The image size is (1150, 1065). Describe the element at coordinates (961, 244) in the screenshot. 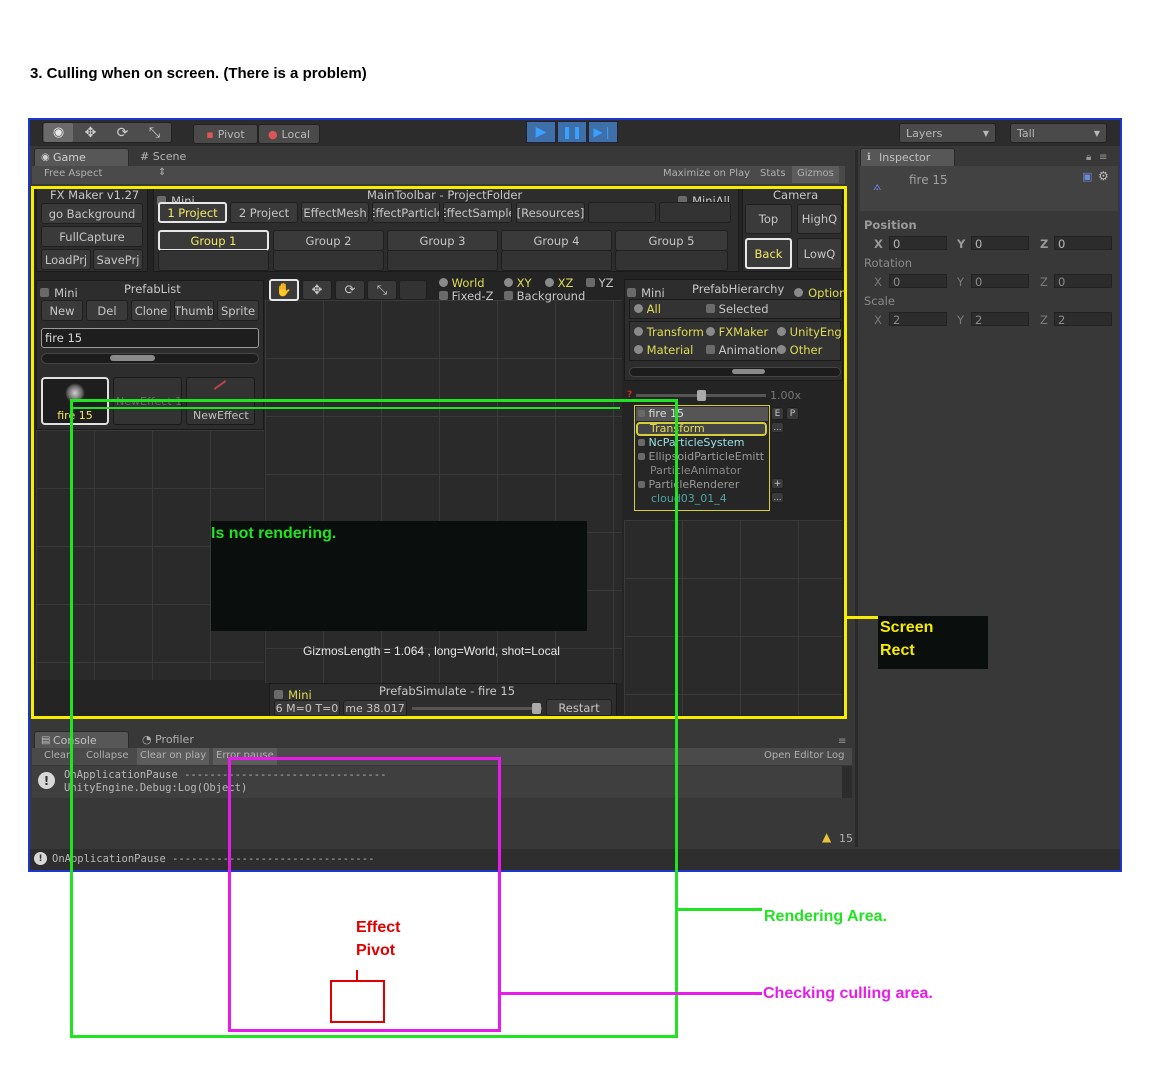

I see `pos-y-label: Y` at that location.